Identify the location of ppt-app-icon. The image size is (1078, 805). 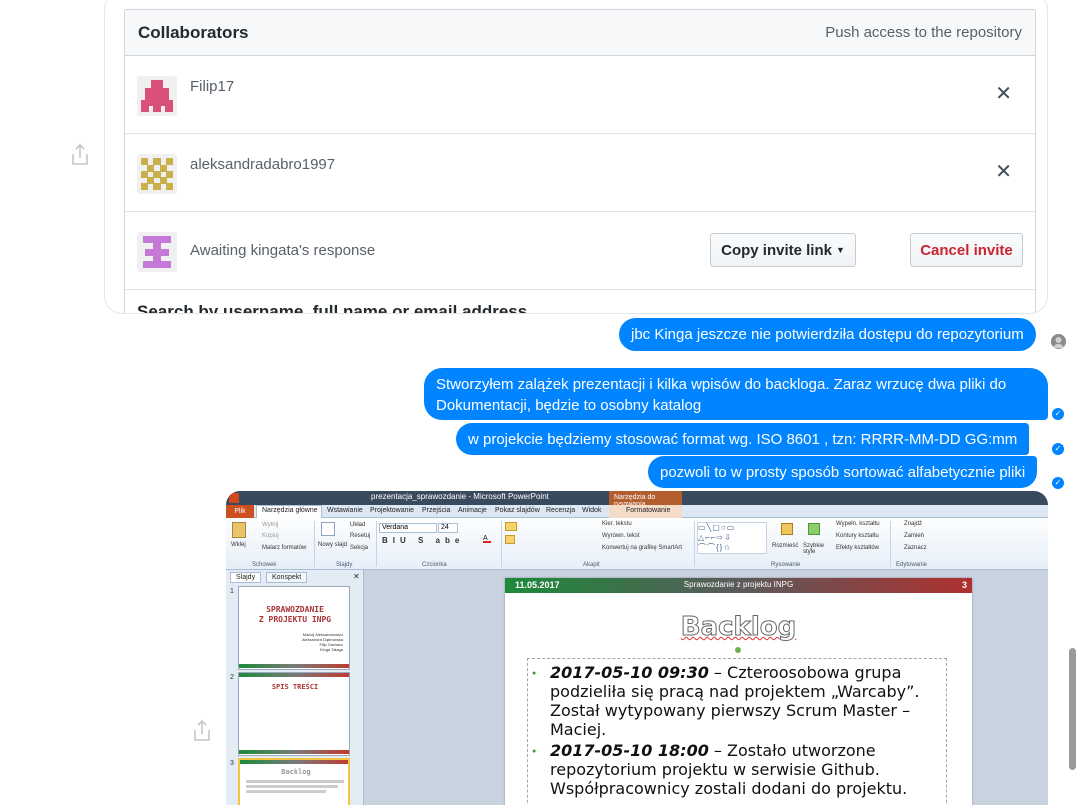
(234, 498).